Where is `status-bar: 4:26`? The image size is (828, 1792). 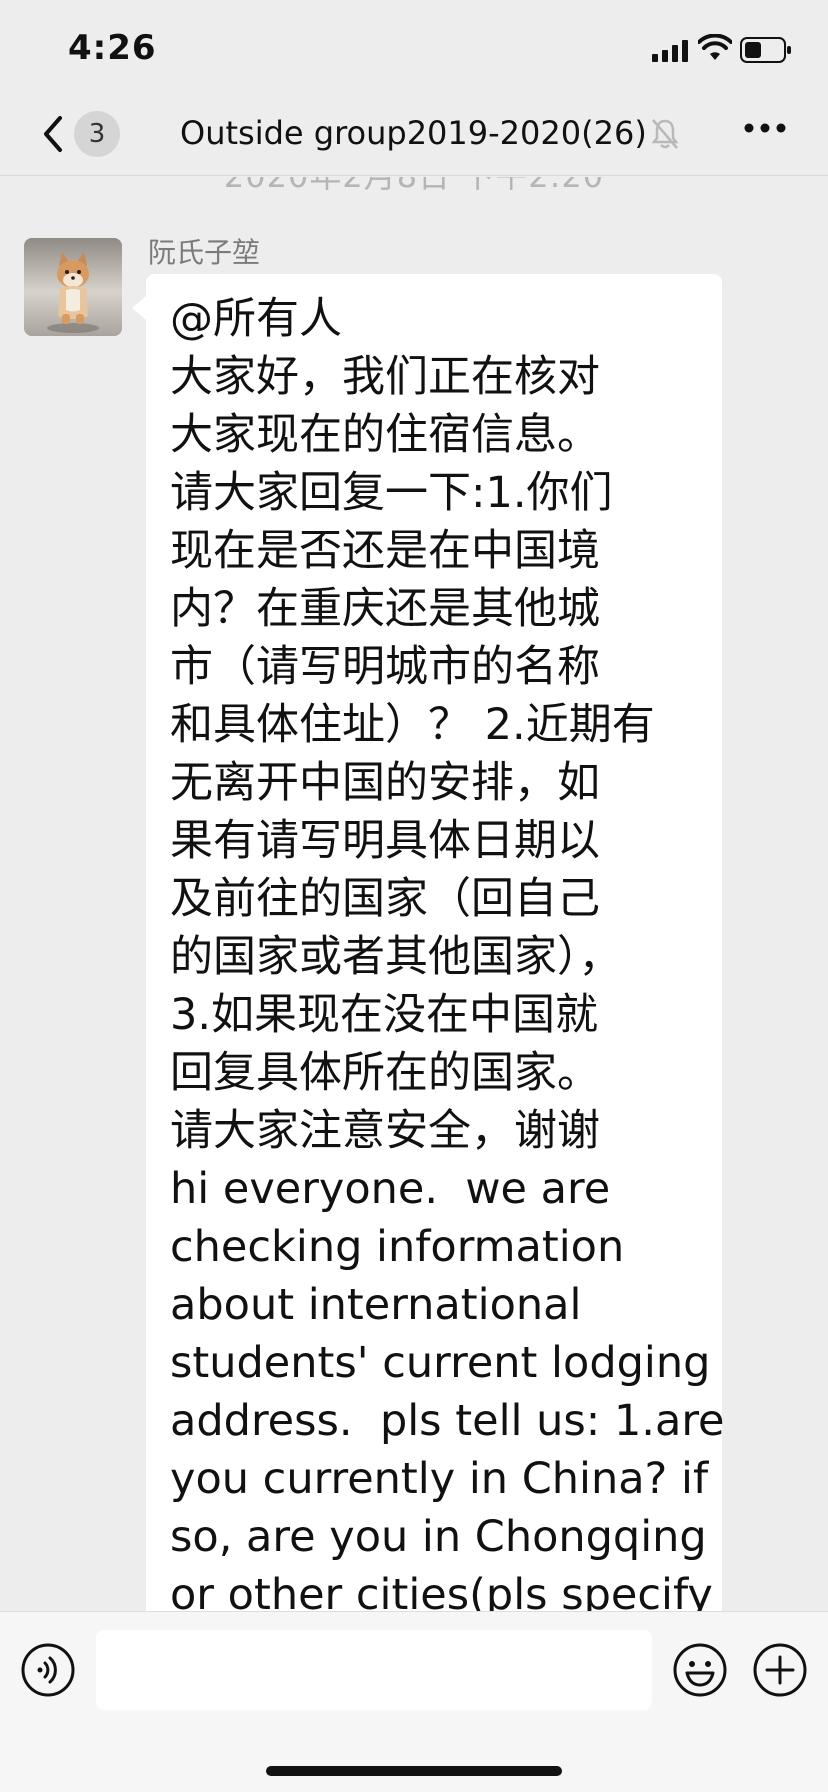 status-bar: 4:26 is located at coordinates (414, 50).